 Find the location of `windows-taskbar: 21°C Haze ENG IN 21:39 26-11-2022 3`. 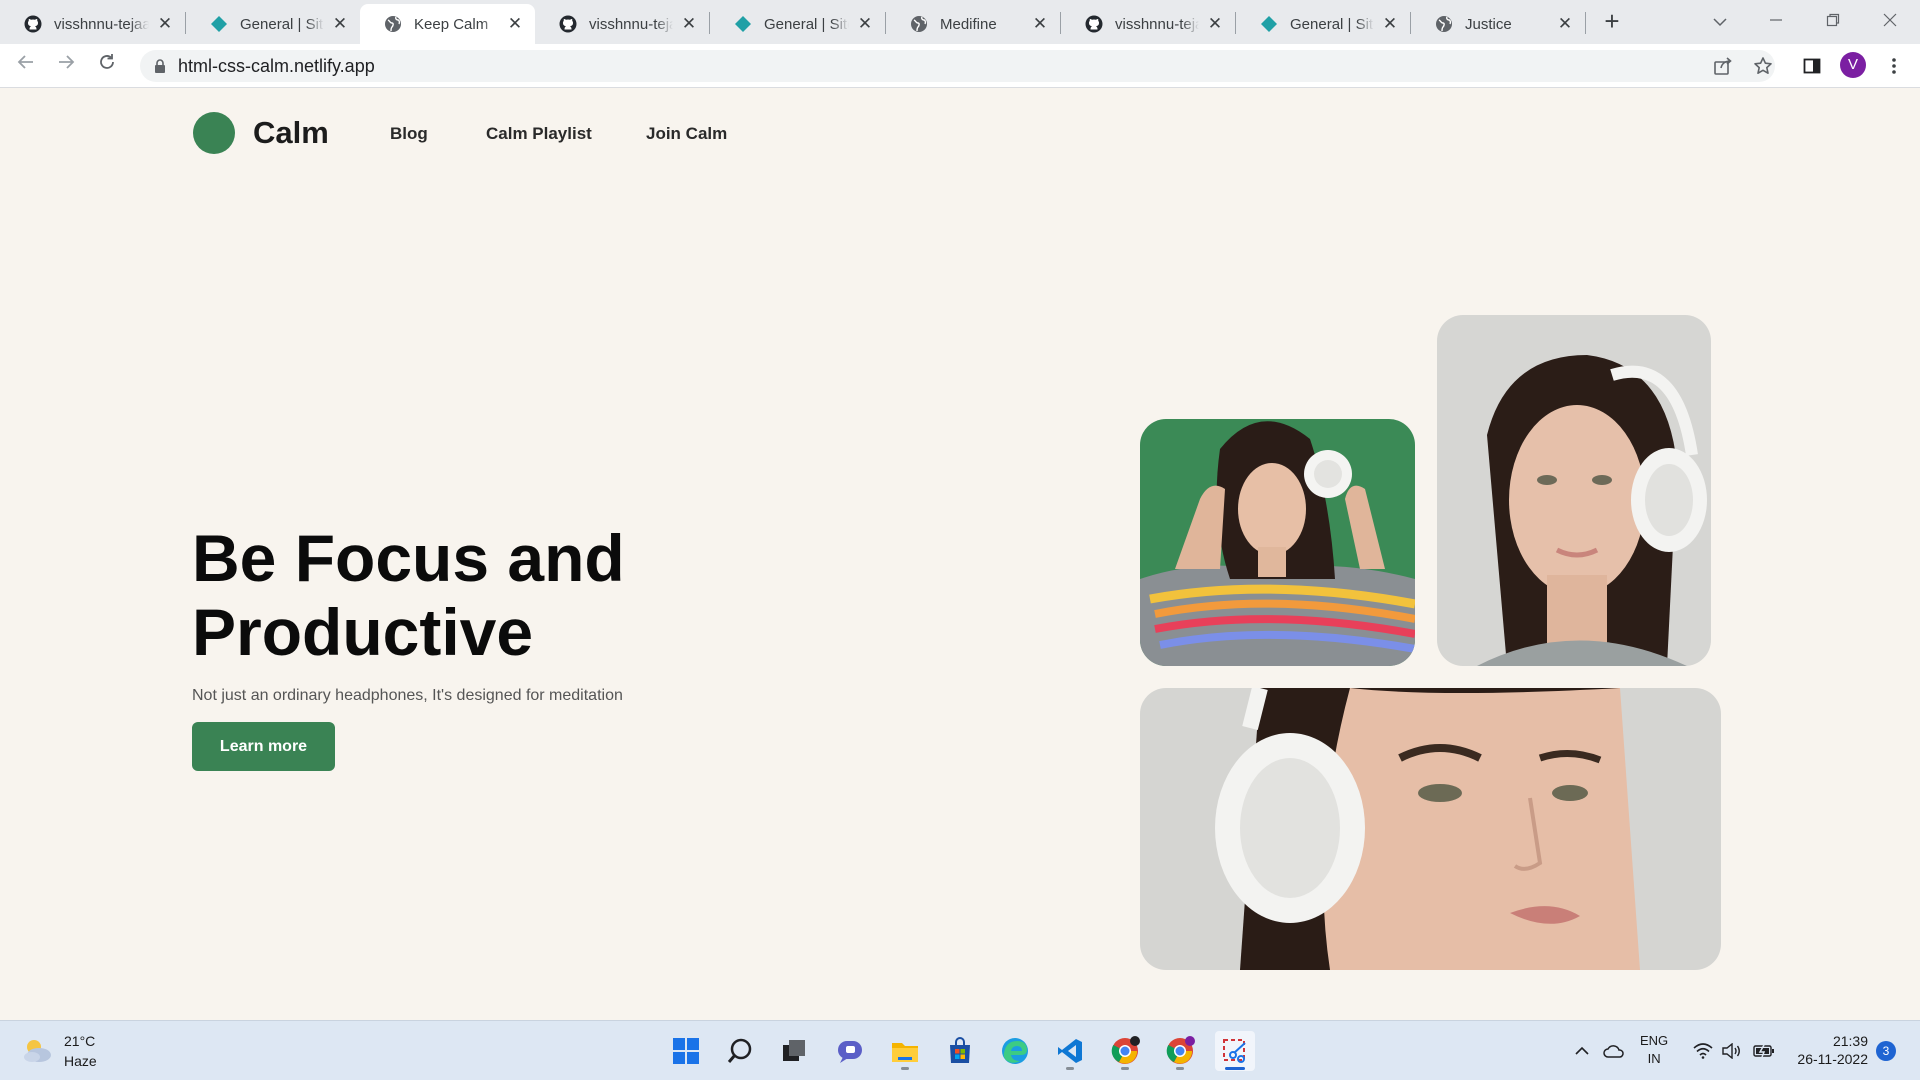

windows-taskbar: 21°C Haze ENG IN 21:39 26-11-2022 3 is located at coordinates (960, 1050).